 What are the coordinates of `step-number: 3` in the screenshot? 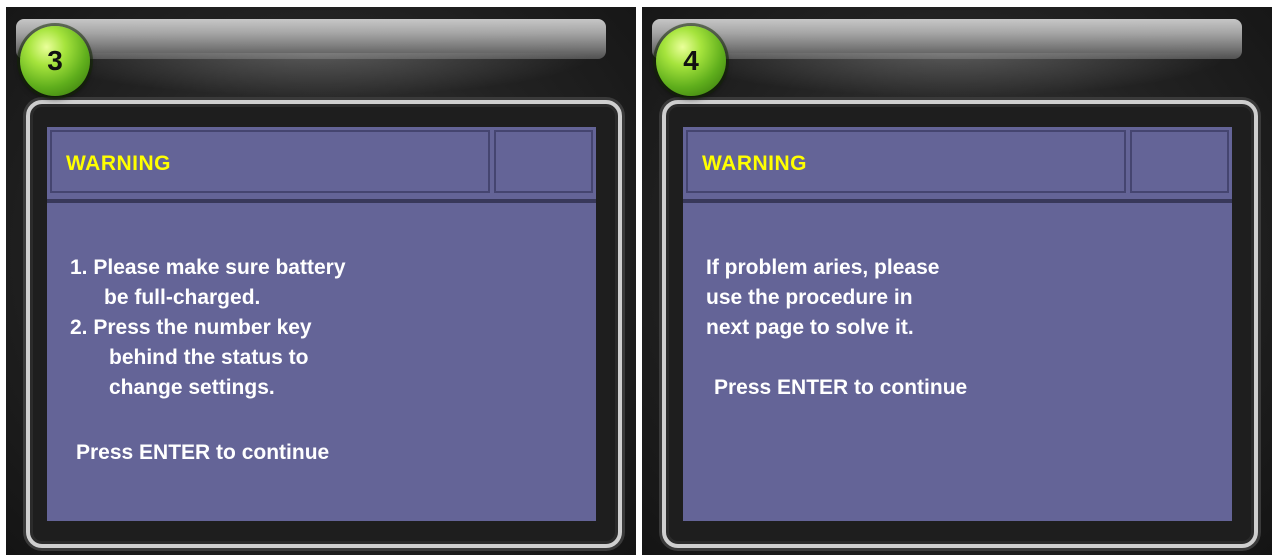 It's located at (55, 60).